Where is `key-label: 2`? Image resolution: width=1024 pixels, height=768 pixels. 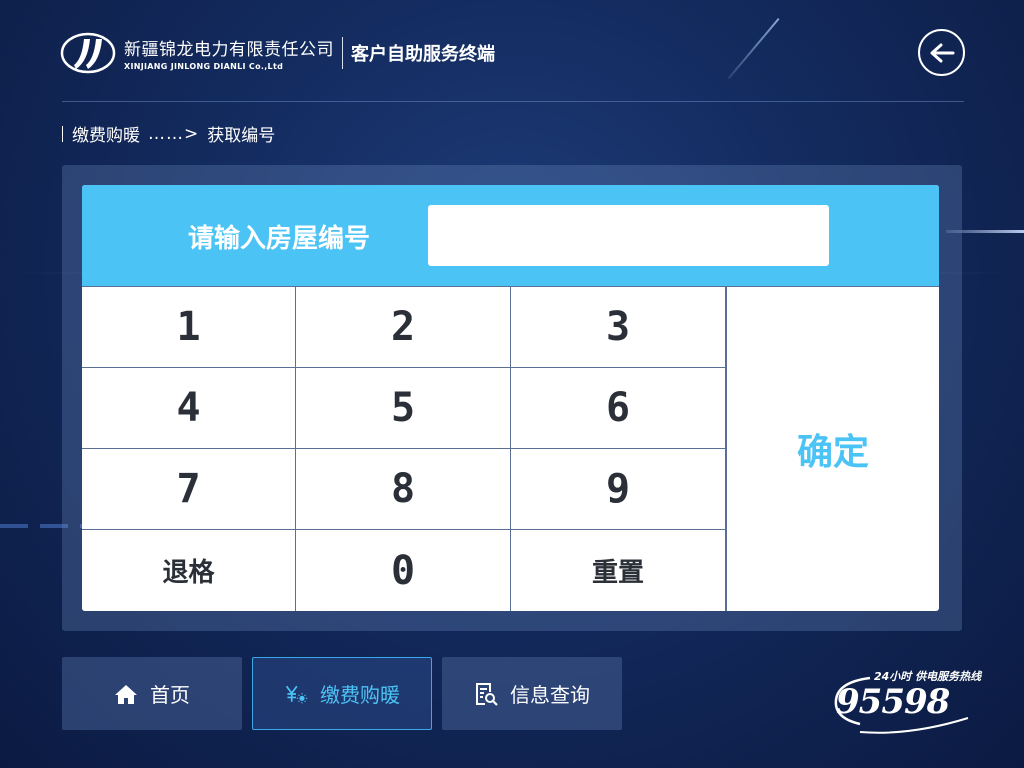 key-label: 2 is located at coordinates (403, 327).